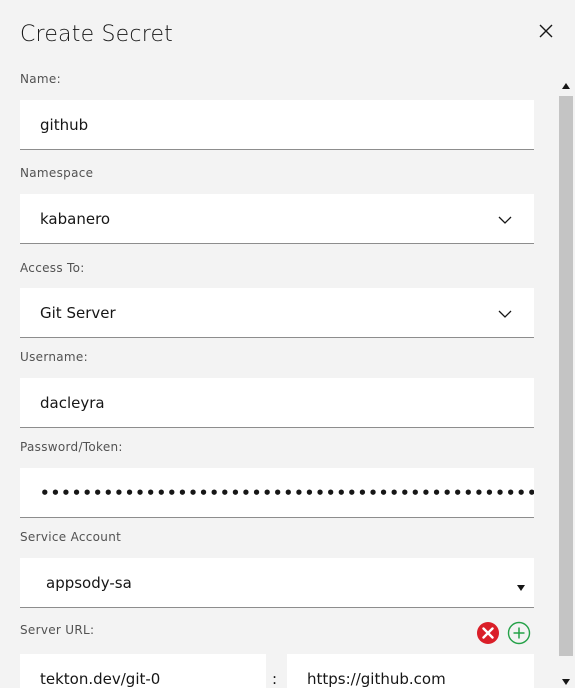 The height and width of the screenshot is (688, 575). Describe the element at coordinates (64, 124) in the screenshot. I see `name-value: github` at that location.